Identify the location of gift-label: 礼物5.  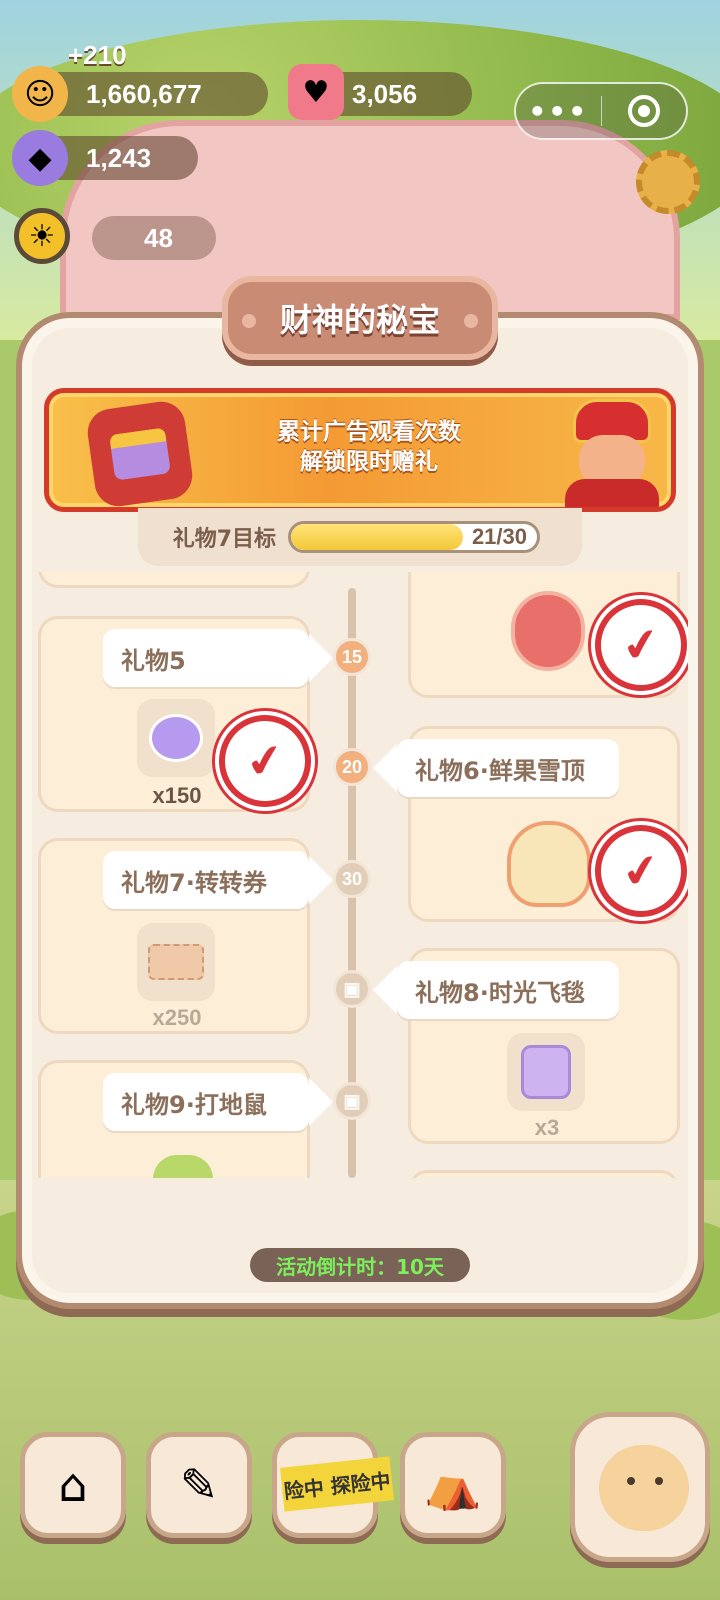
(218, 658).